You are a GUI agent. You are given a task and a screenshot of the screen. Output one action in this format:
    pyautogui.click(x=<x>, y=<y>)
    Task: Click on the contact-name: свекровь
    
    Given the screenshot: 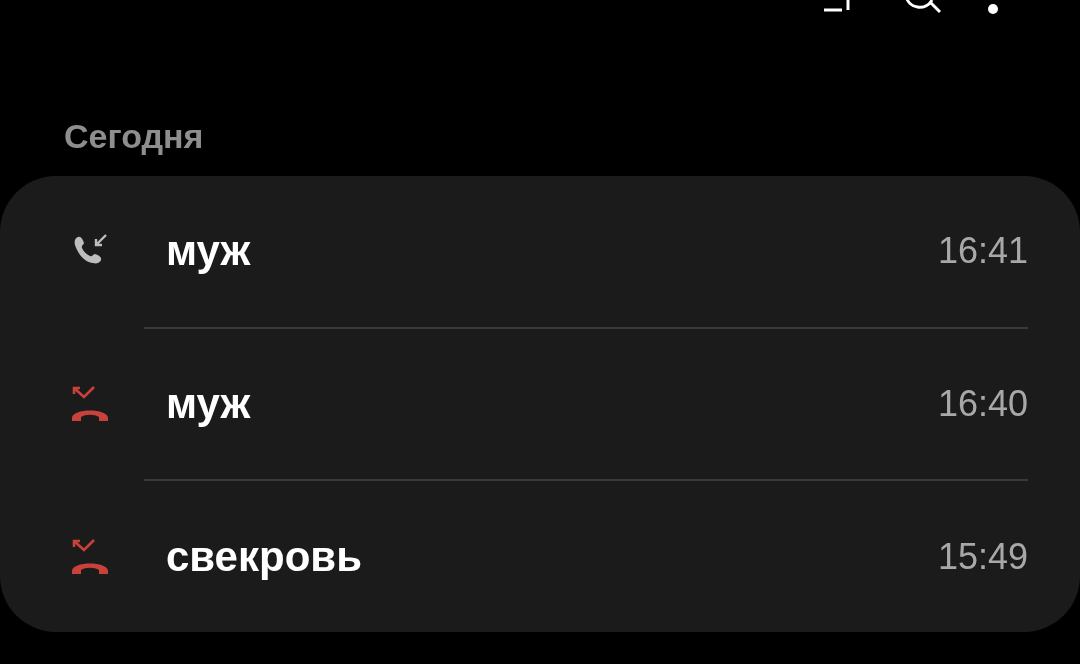 What is the action you would take?
    pyautogui.click(x=552, y=556)
    